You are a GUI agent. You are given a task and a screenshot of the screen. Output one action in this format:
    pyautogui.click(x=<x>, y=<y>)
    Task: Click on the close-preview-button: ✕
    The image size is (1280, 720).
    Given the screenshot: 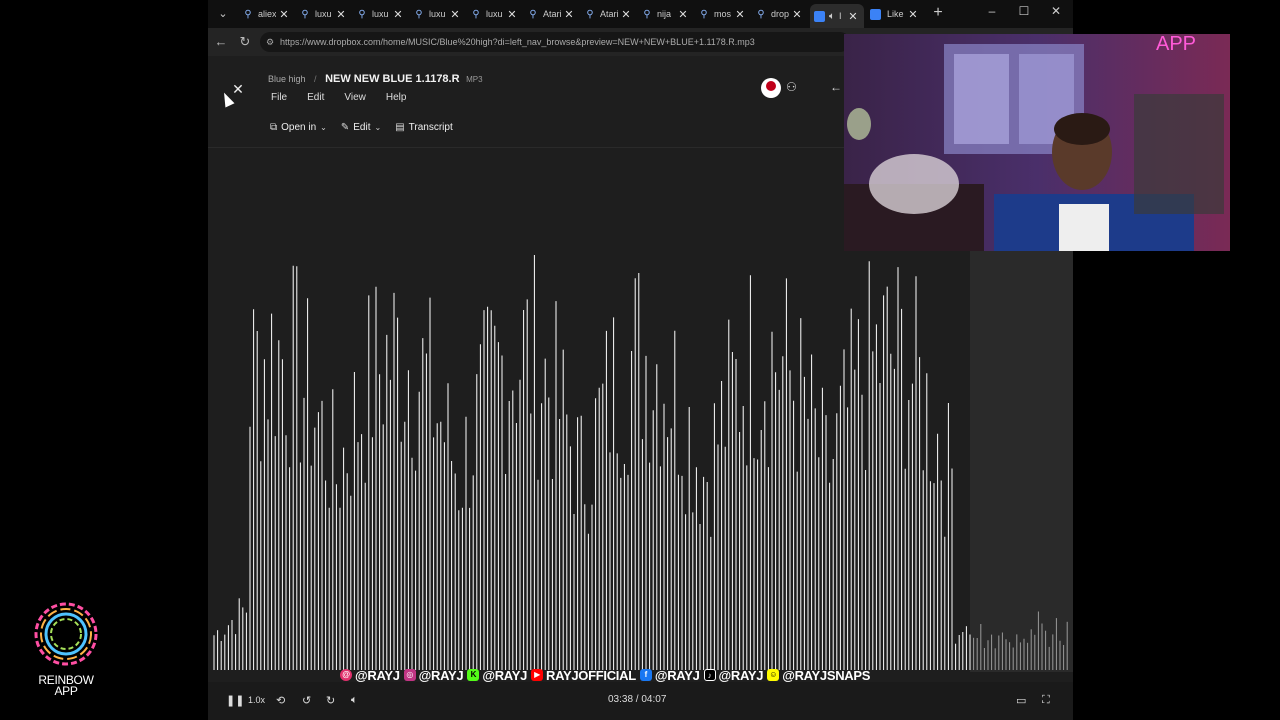 What is the action you would take?
    pyautogui.click(x=238, y=89)
    